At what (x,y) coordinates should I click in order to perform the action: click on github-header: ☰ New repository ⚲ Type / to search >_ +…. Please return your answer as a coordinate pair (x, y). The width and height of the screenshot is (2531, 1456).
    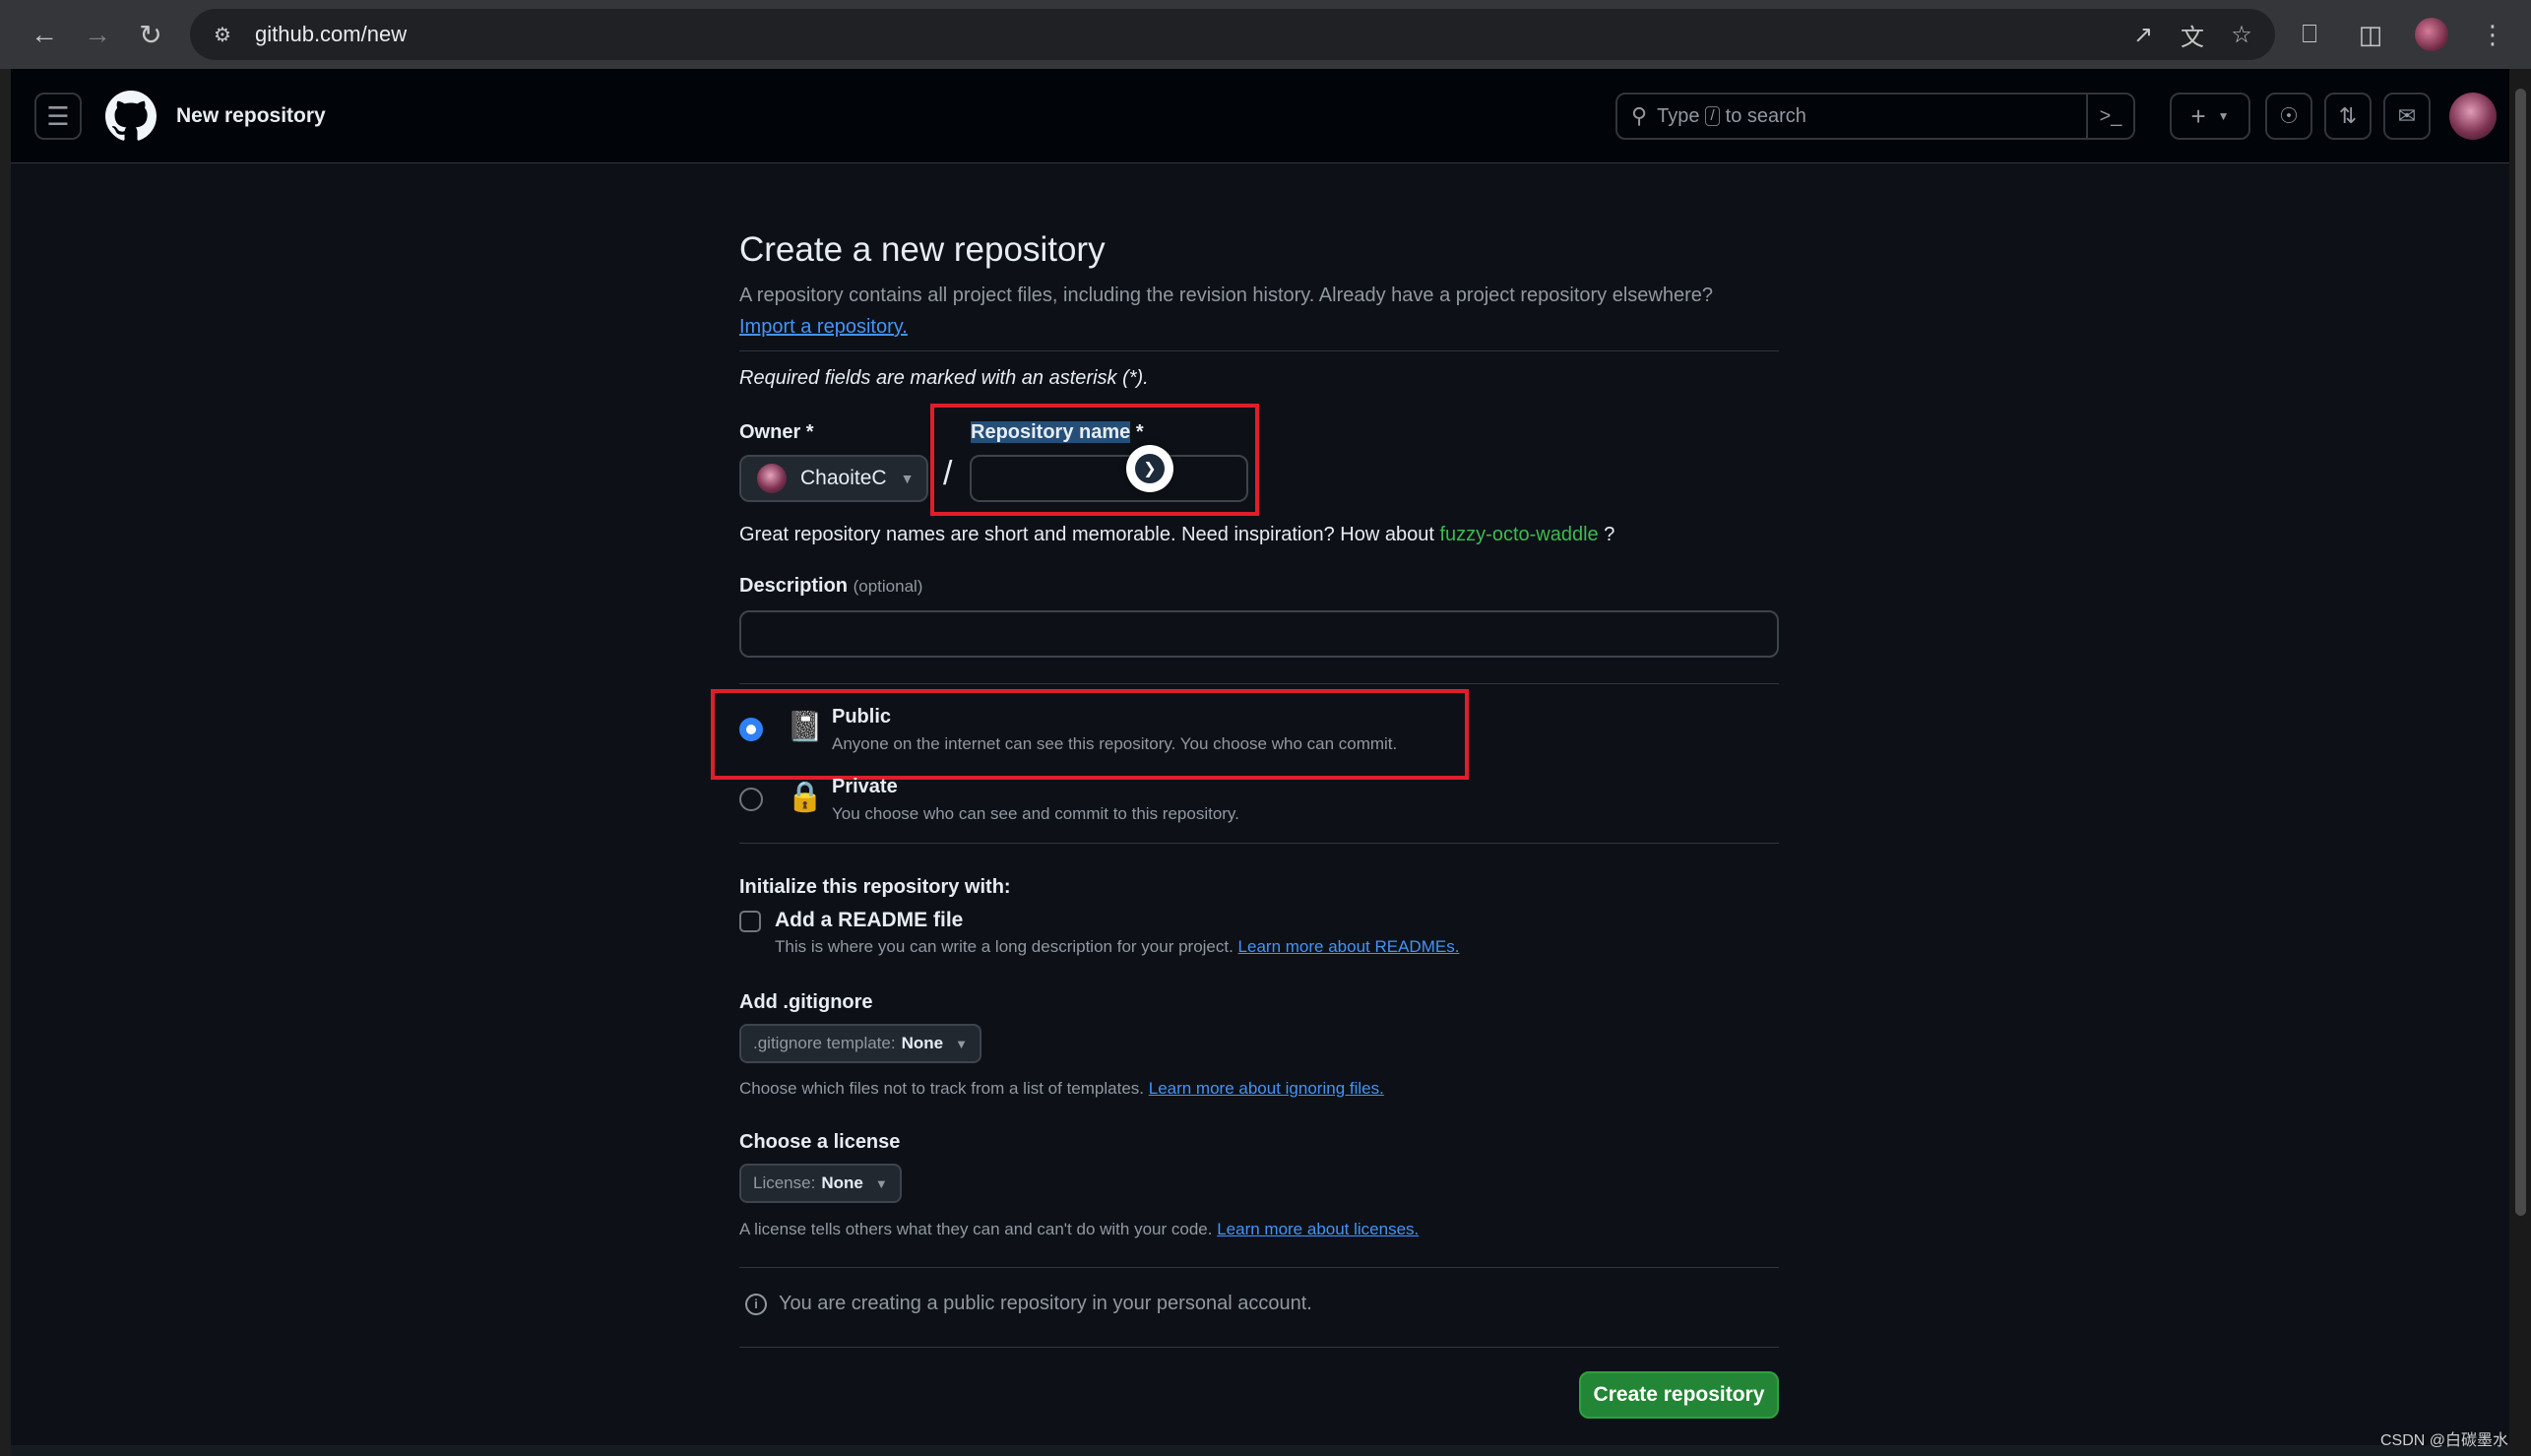
    Looking at the image, I should click on (1260, 116).